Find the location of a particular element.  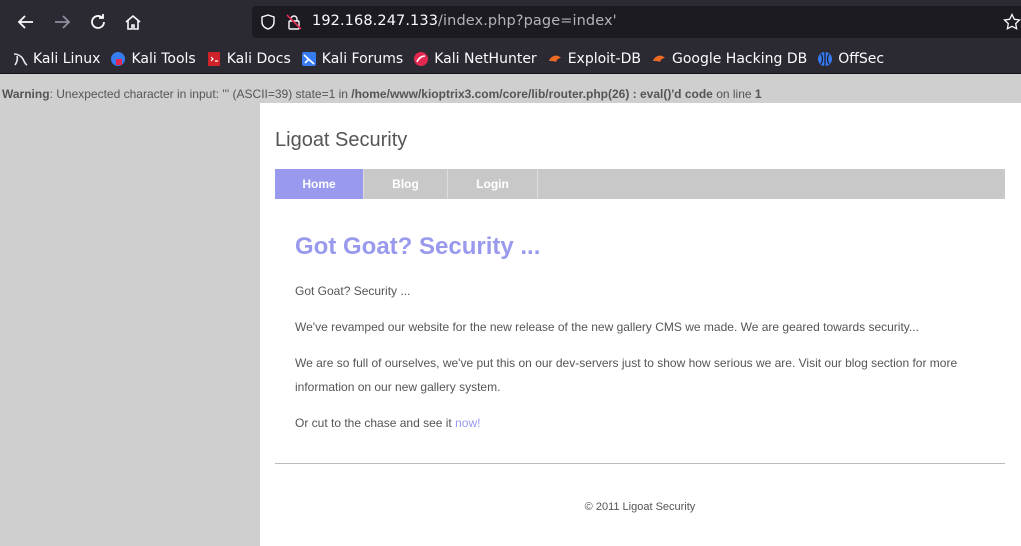

arrow-right-icon is located at coordinates (63, 22).